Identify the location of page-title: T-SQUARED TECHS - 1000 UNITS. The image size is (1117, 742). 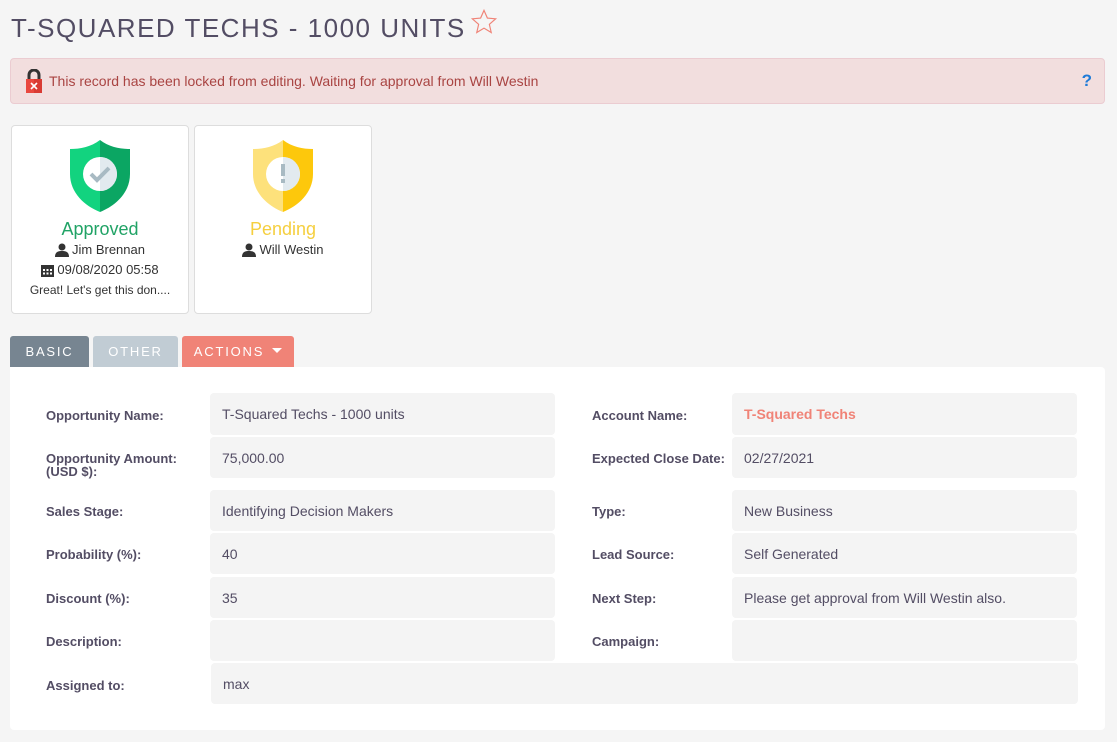
(254, 26).